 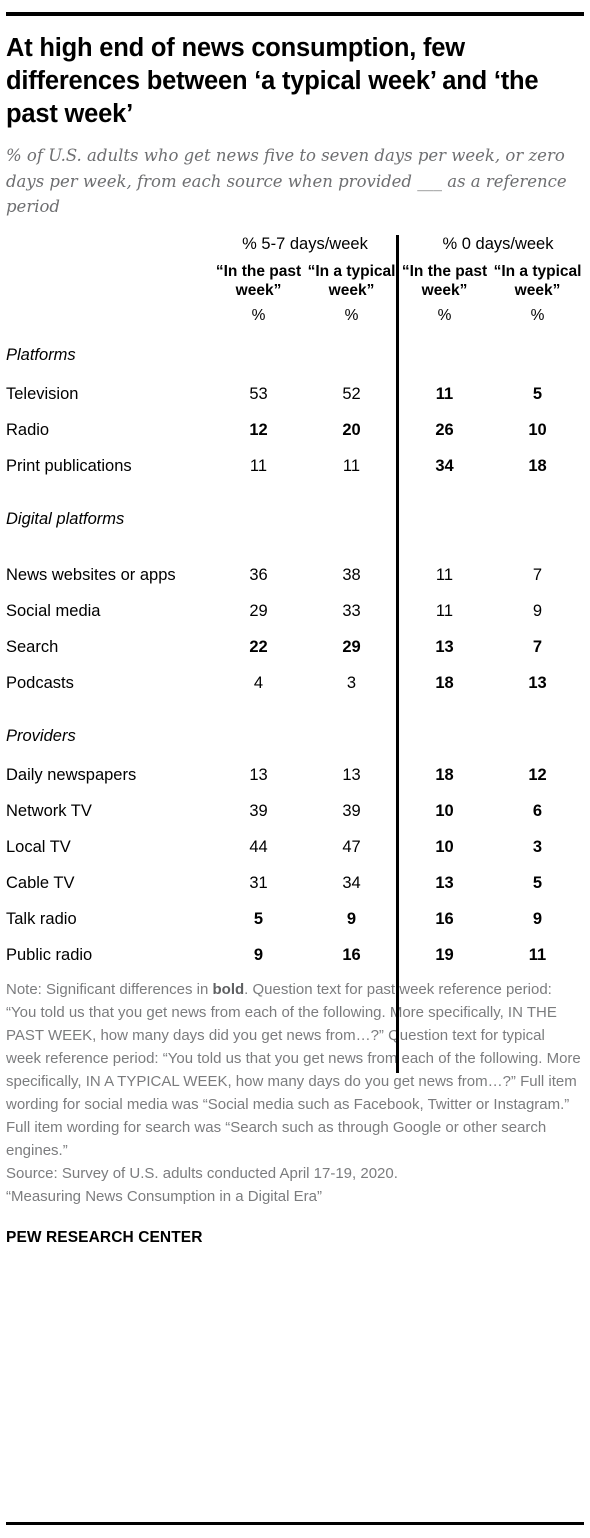 I want to click on cell-news-websites-past-zero: 11, so click(x=444, y=575).